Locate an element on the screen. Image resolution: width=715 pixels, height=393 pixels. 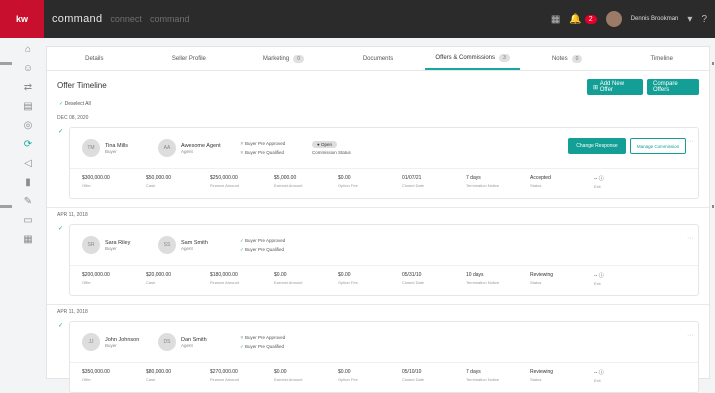
tab-label: Documents is located at coordinates (378, 58).